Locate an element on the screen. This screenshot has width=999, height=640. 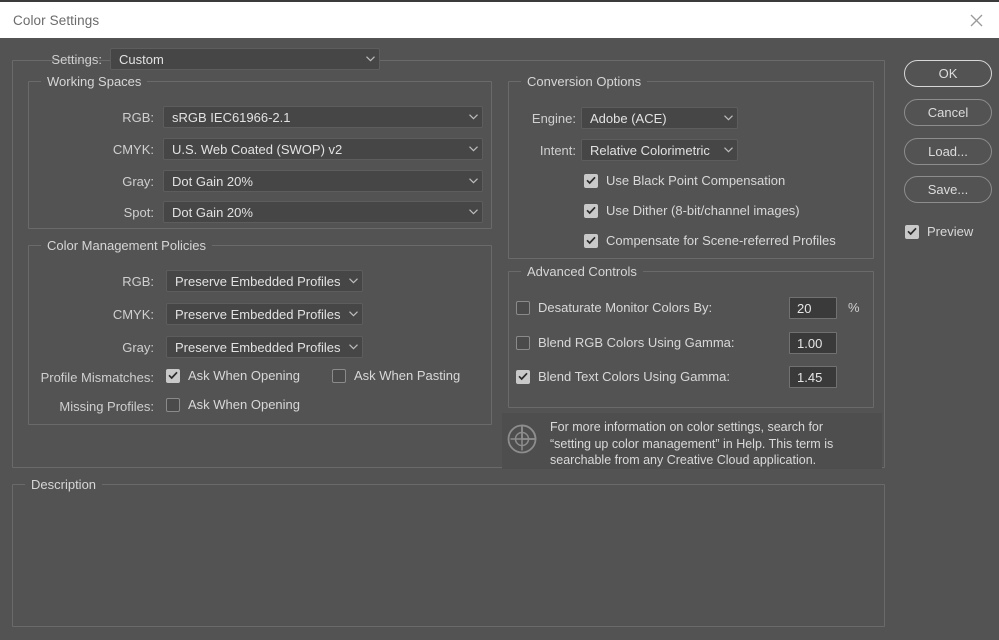
close-button is located at coordinates (976, 20).